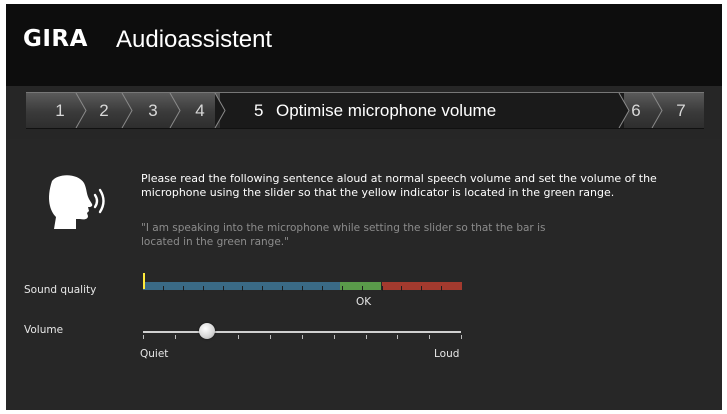  I want to click on active-step-number: 5, so click(259, 110).